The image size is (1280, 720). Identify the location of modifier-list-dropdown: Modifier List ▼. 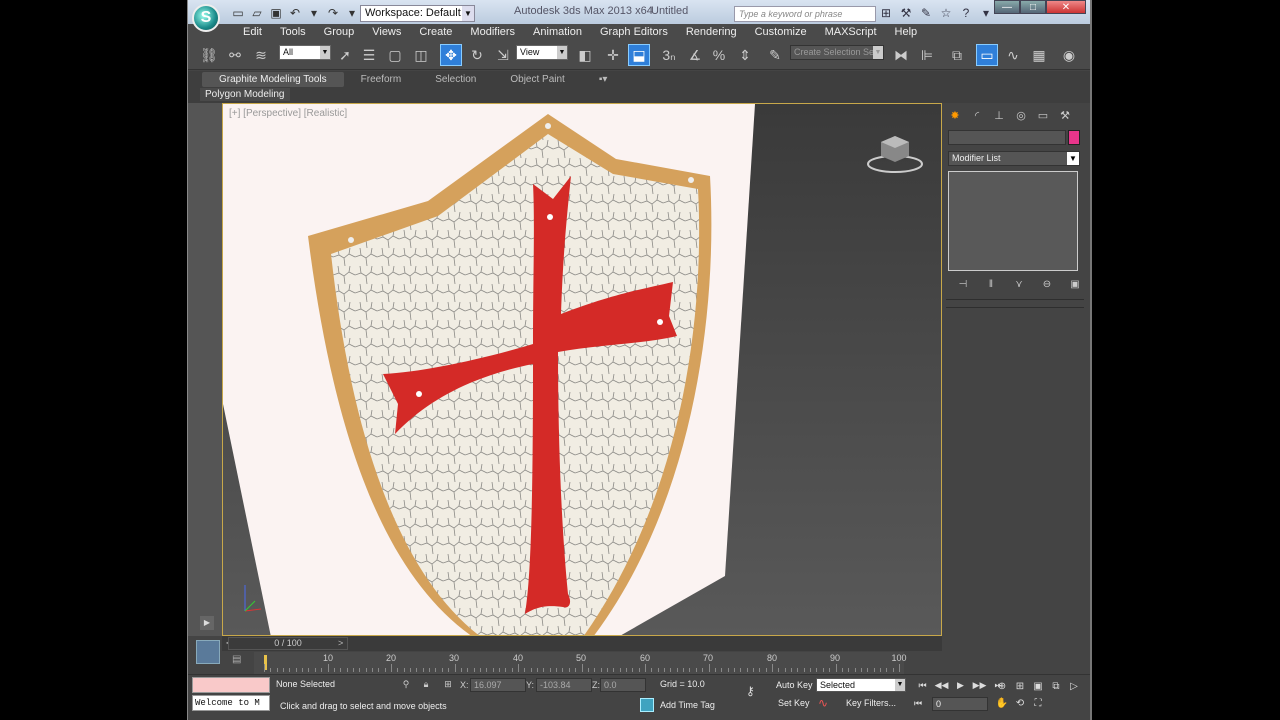
(1014, 158).